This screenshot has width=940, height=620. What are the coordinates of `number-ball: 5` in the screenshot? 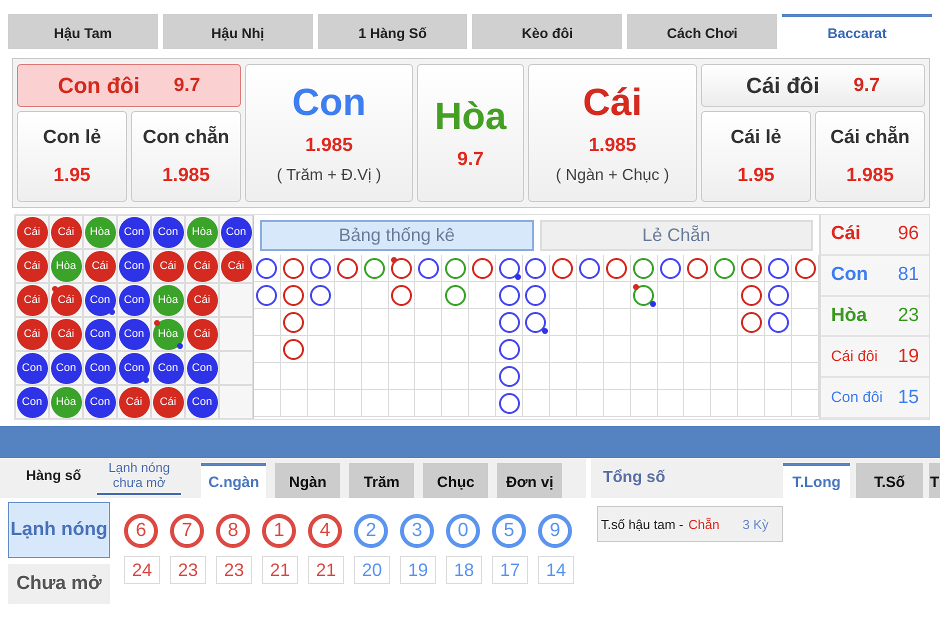 It's located at (509, 531).